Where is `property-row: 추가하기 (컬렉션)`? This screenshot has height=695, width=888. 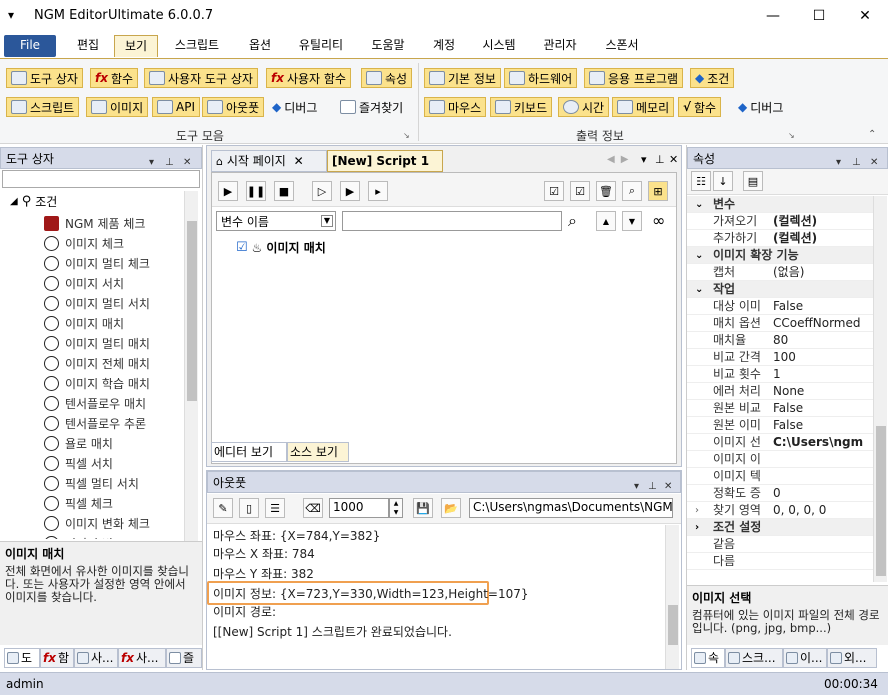
property-row: 추가하기 (컬렉션) is located at coordinates (780, 238).